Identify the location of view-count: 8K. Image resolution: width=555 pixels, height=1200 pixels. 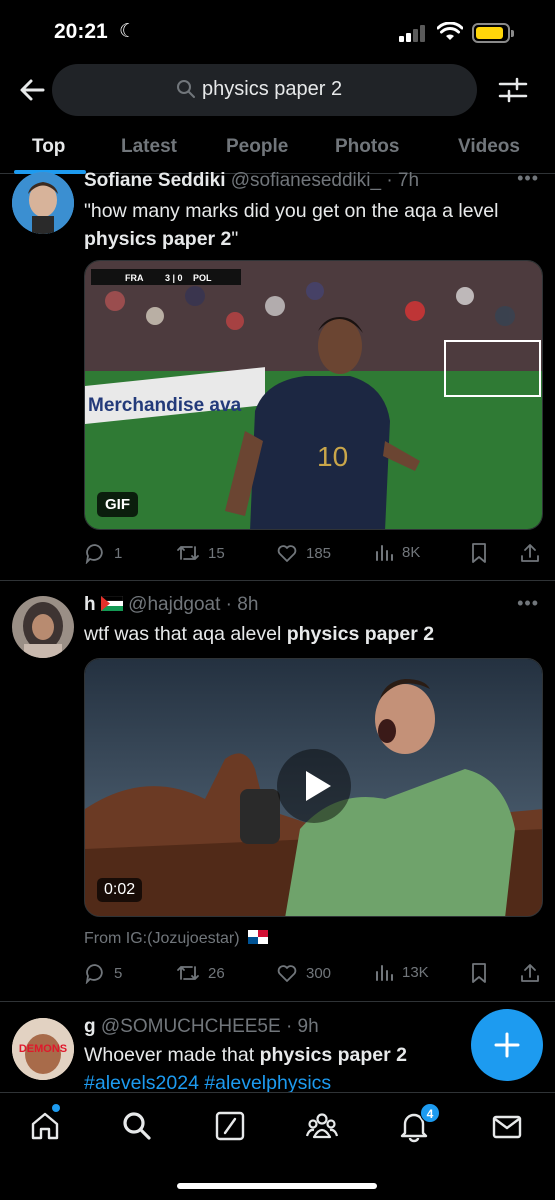
(411, 552).